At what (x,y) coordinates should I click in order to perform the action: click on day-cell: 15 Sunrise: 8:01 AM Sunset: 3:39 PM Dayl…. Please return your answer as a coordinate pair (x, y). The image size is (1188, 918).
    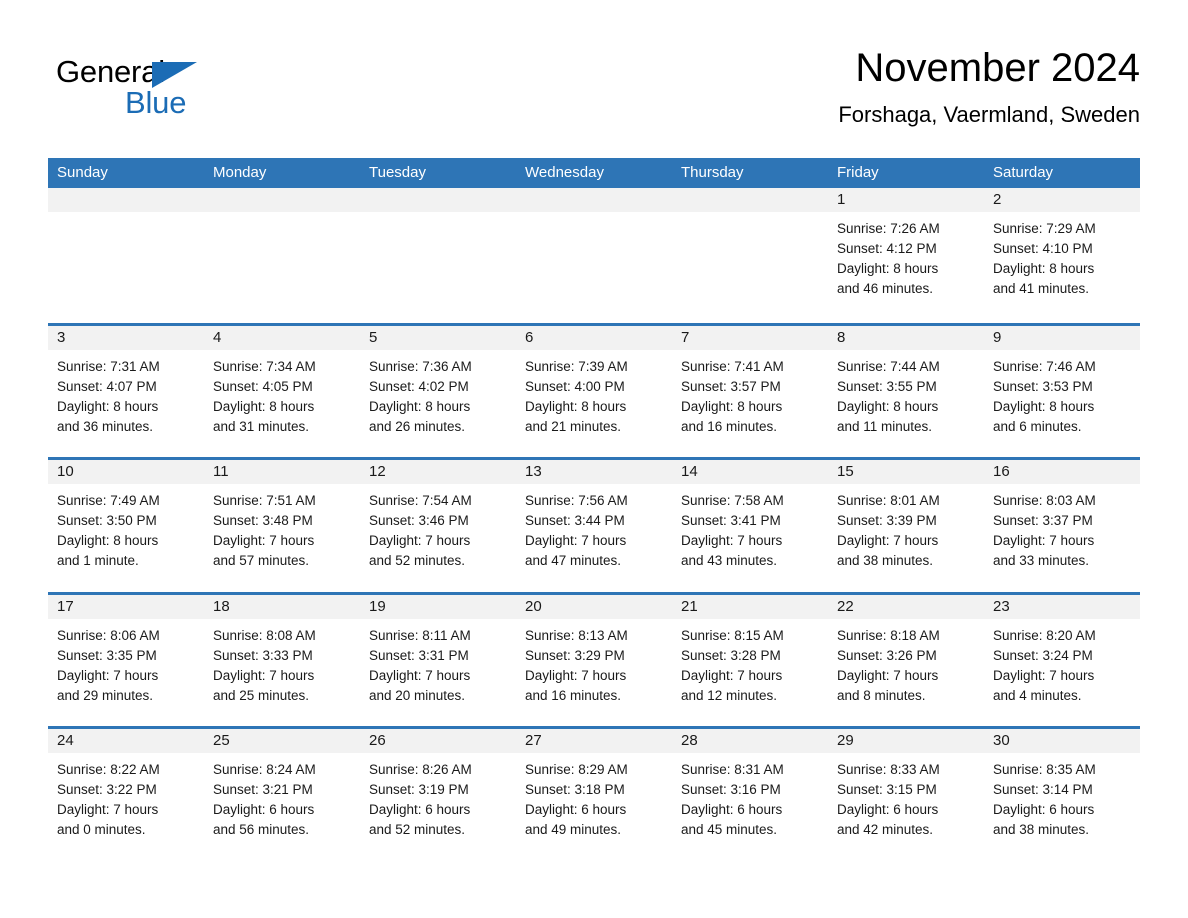
    Looking at the image, I should click on (906, 526).